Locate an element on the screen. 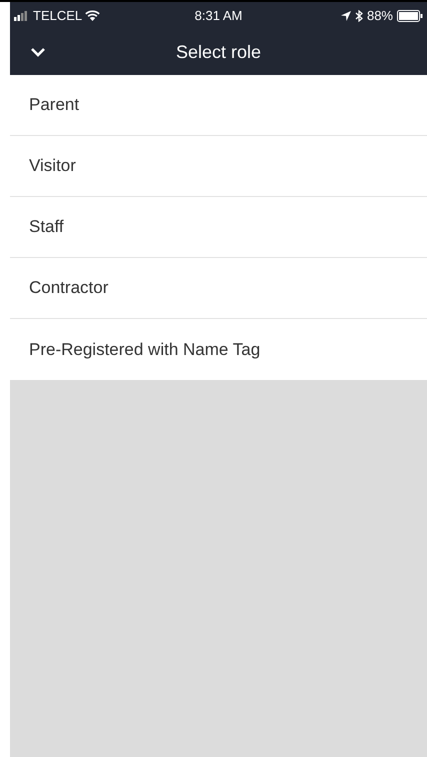 The height and width of the screenshot is (757, 427). battery-percent: 88% is located at coordinates (379, 15).